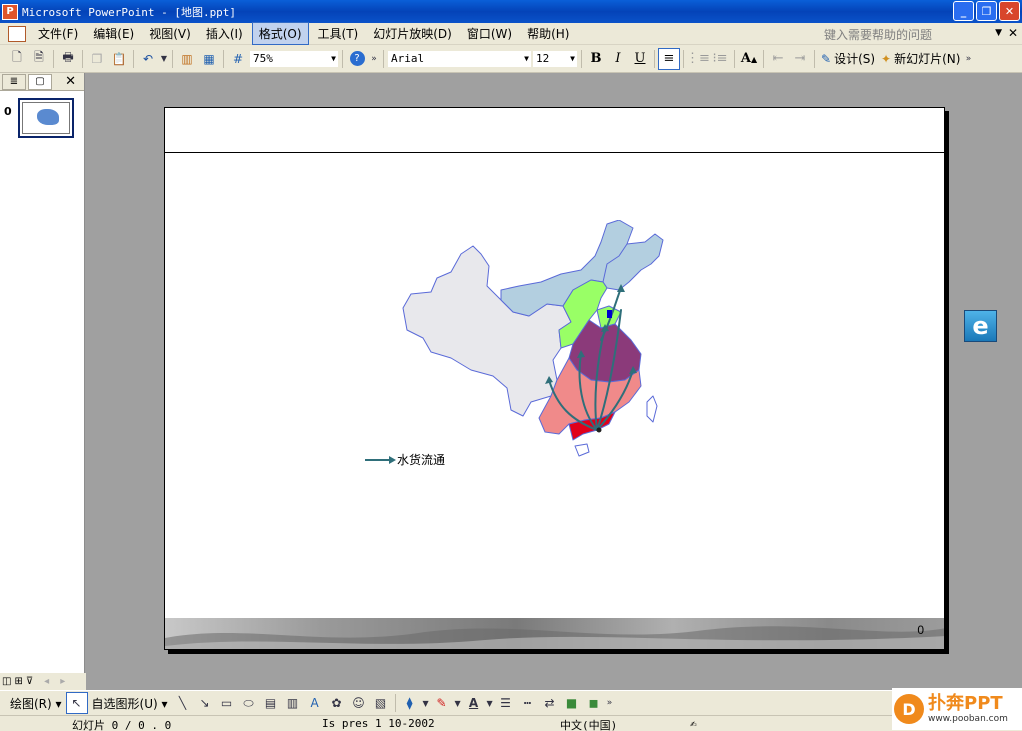  What do you see at coordinates (122, 725) in the screenshot?
I see `slide-position-status: 幻灯片 0 / 0 . 0` at bounding box center [122, 725].